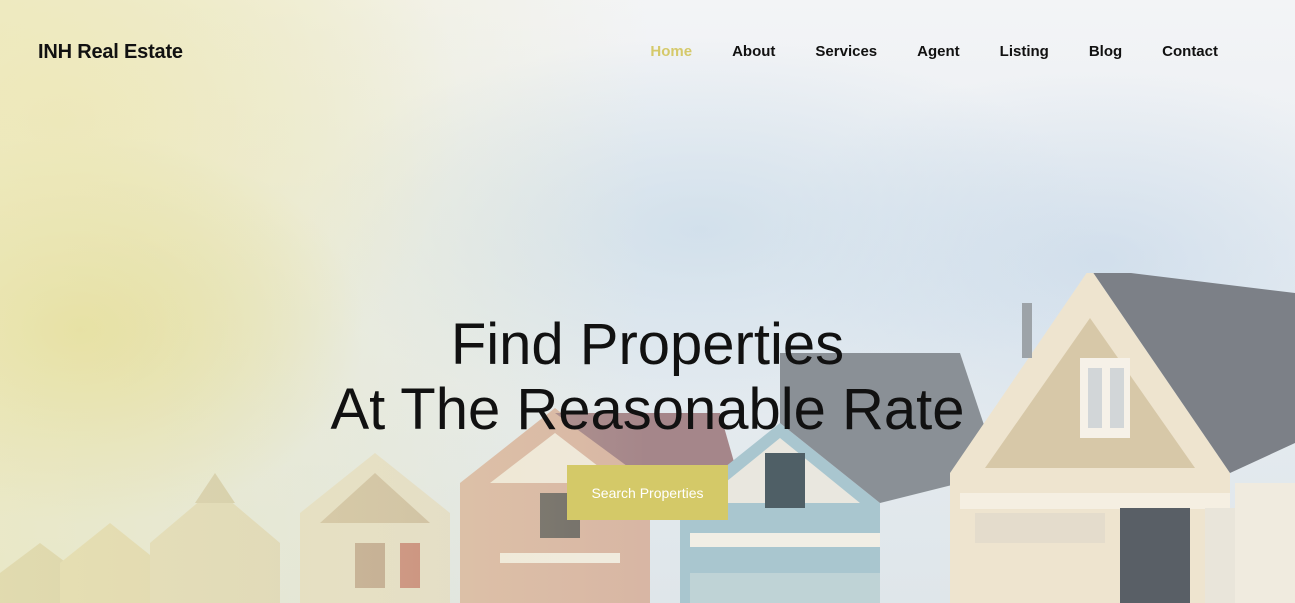  I want to click on search-properties-button: Search Properties, so click(647, 492).